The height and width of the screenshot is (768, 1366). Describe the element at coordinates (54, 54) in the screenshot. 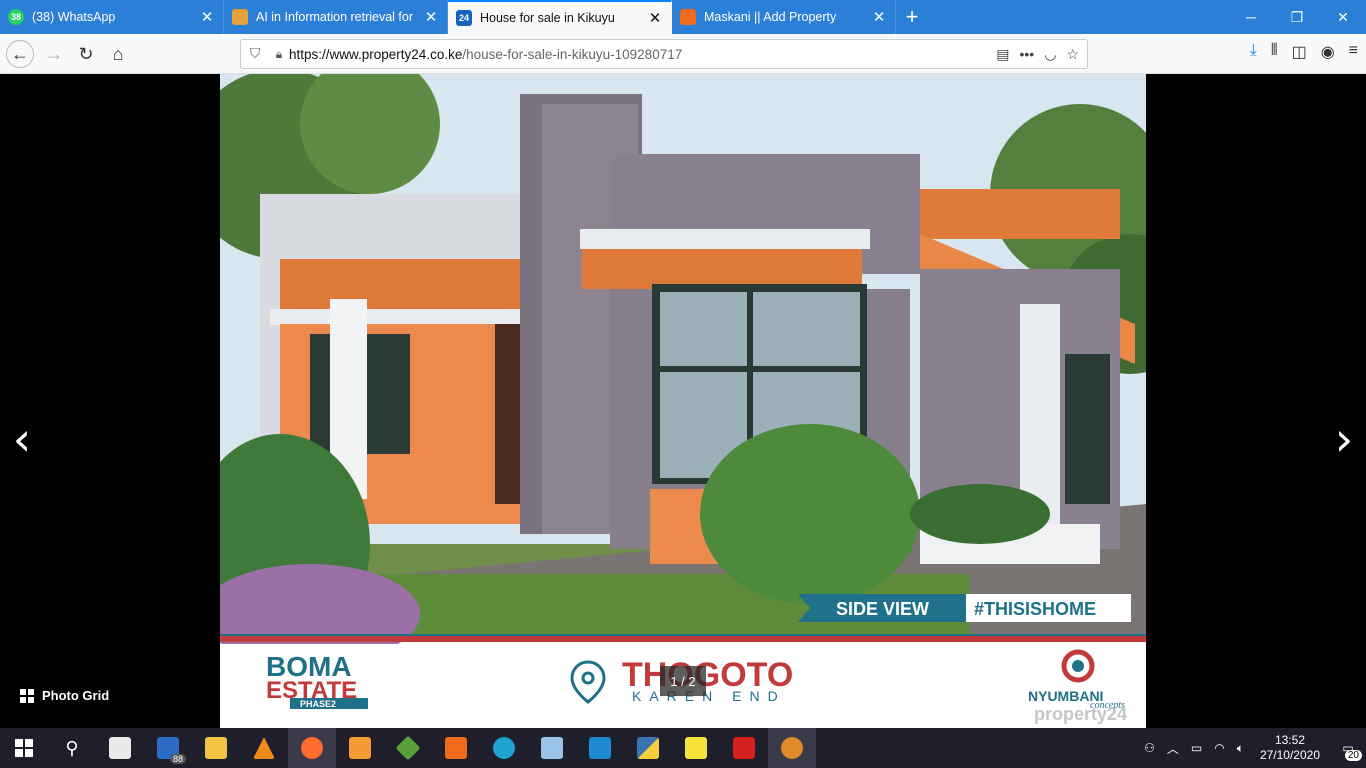

I see `forward-button: →` at that location.